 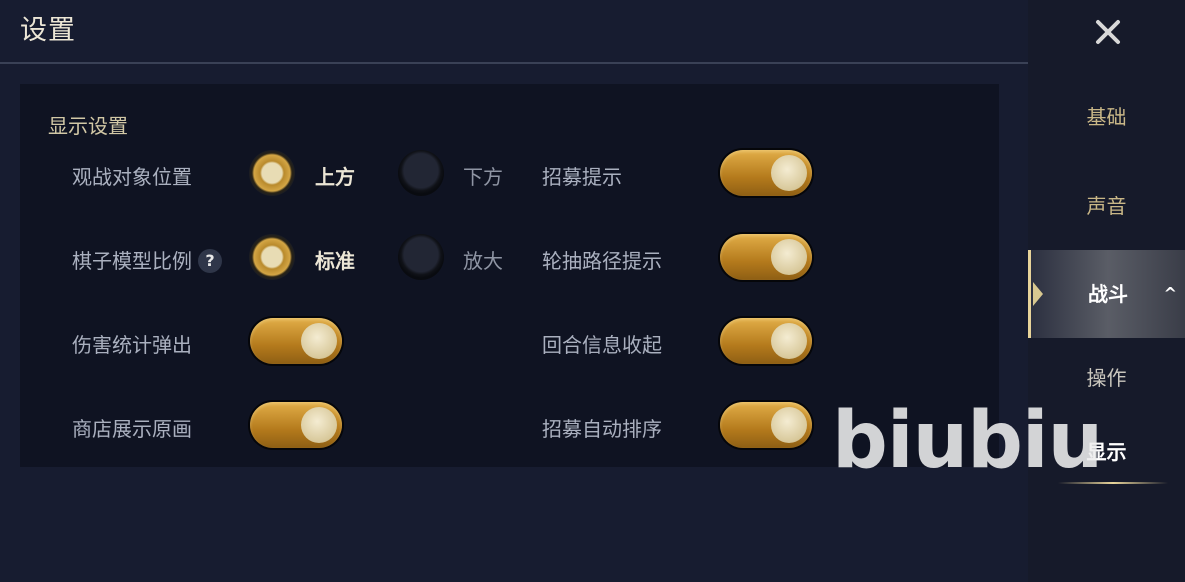 I want to click on spectate-position-label: 观战对象位置, so click(x=132, y=177).